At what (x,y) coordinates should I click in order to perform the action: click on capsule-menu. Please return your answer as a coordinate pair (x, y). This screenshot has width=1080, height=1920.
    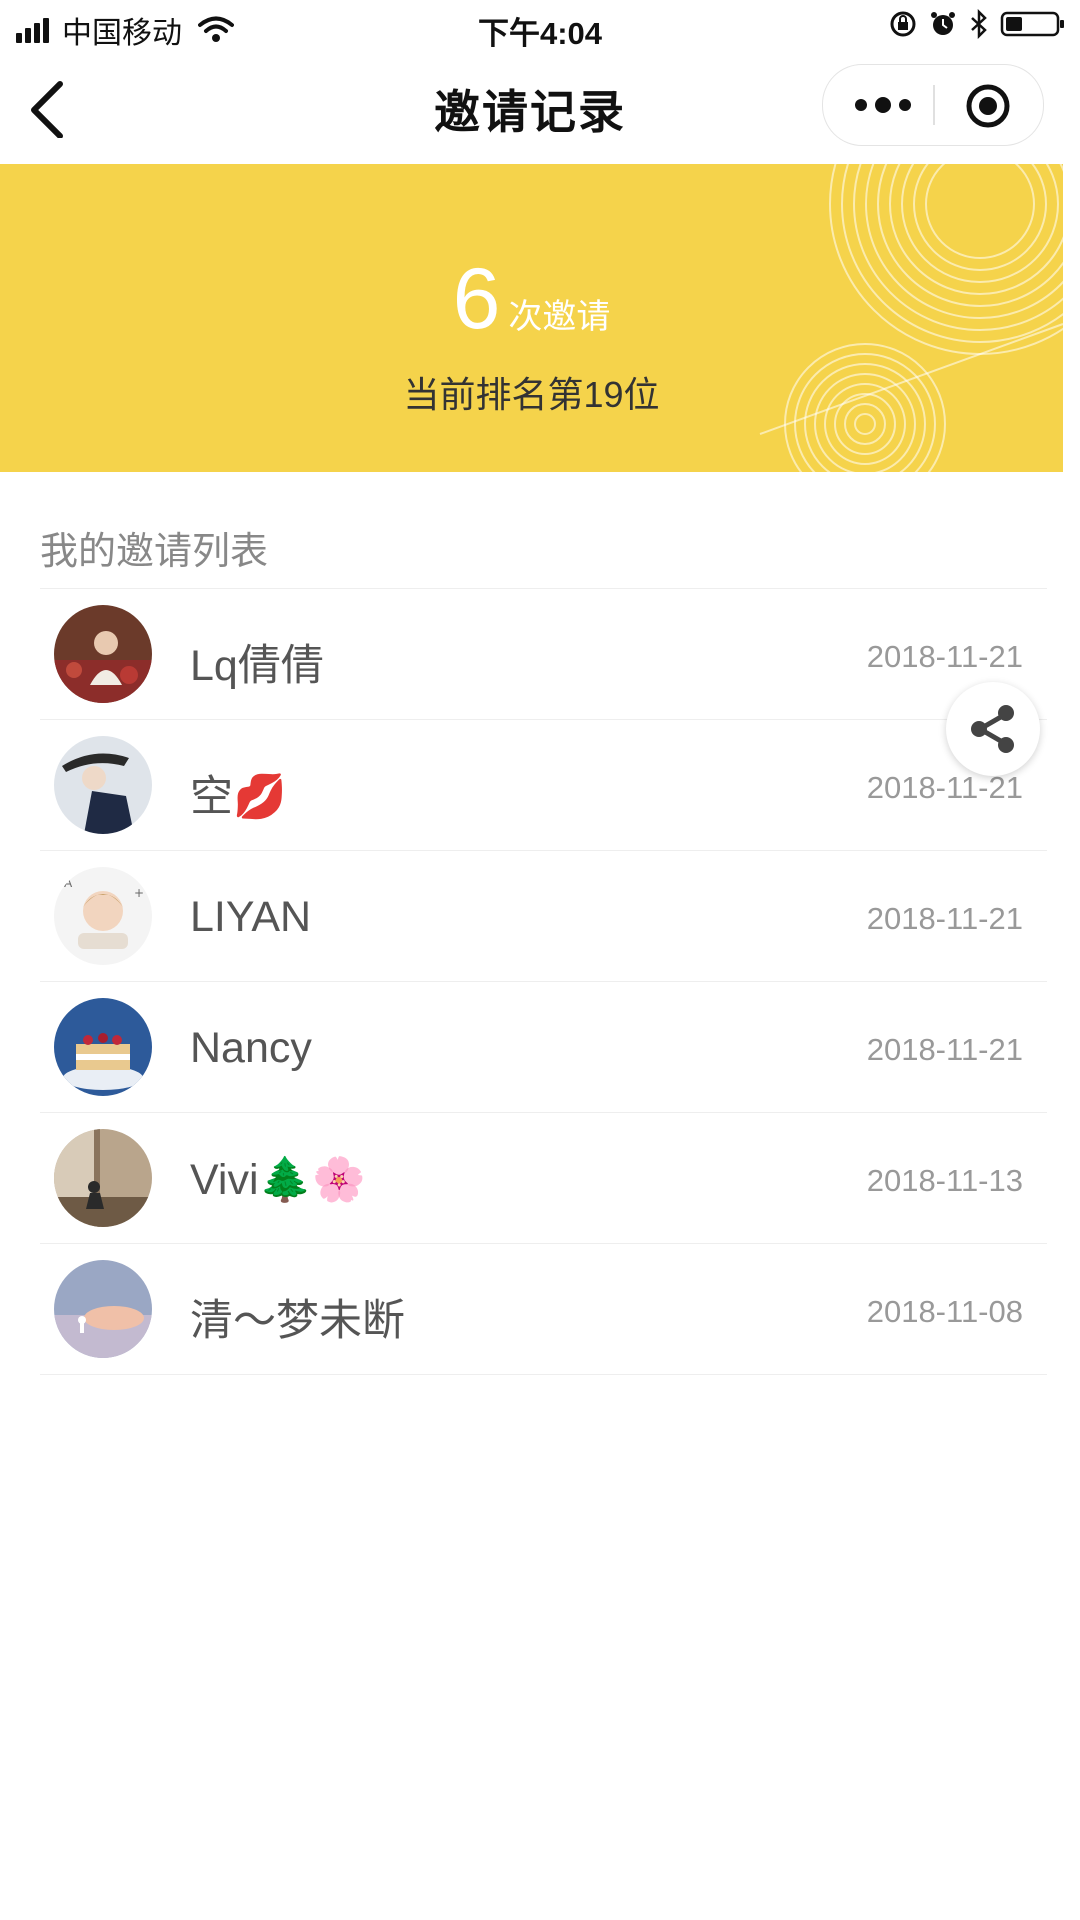
    Looking at the image, I should click on (933, 105).